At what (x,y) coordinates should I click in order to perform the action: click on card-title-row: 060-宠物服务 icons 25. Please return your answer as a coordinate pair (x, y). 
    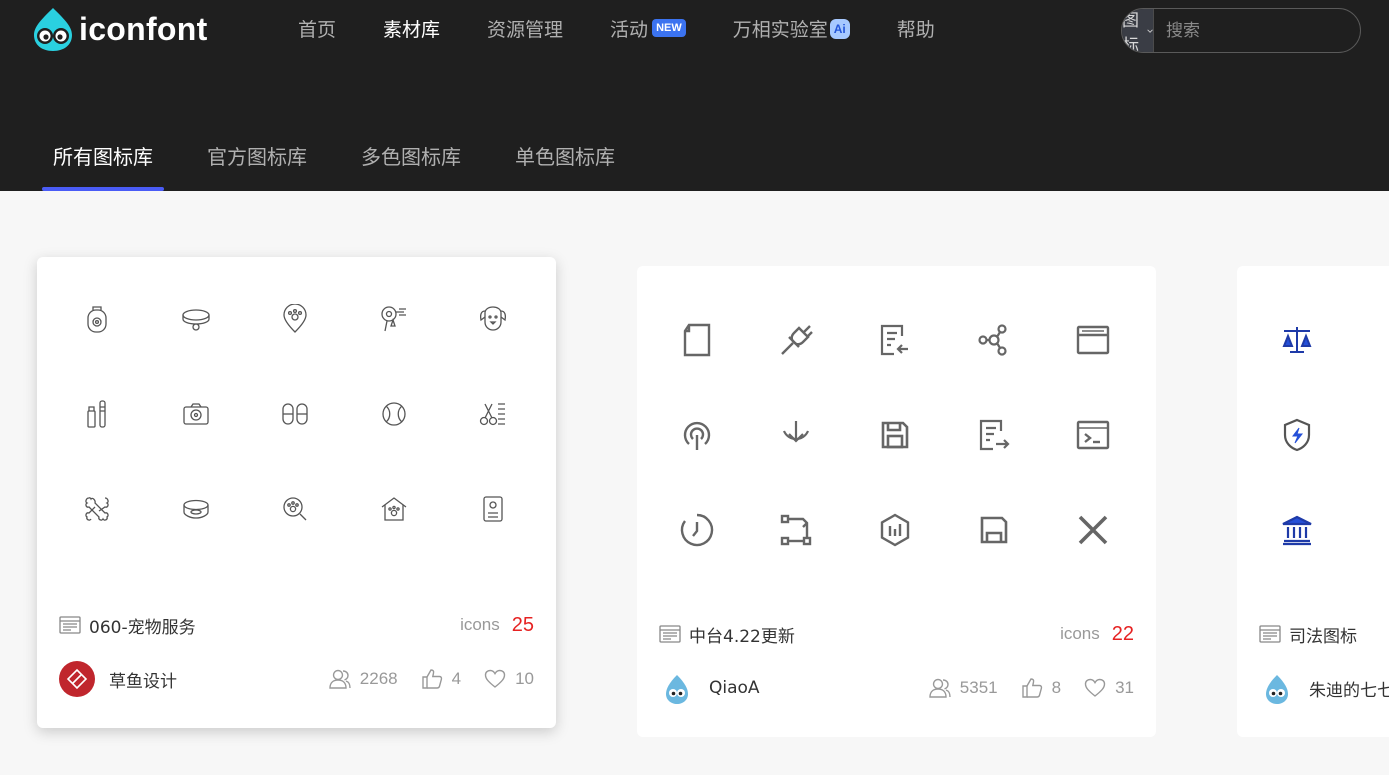
    Looking at the image, I should click on (296, 625).